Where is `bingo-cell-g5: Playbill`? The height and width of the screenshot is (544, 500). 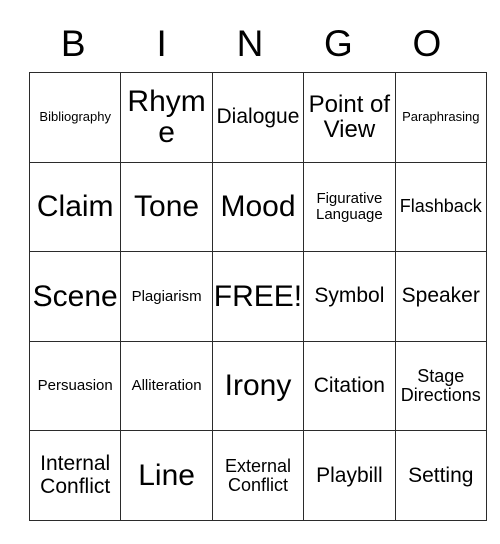 bingo-cell-g5: Playbill is located at coordinates (349, 475).